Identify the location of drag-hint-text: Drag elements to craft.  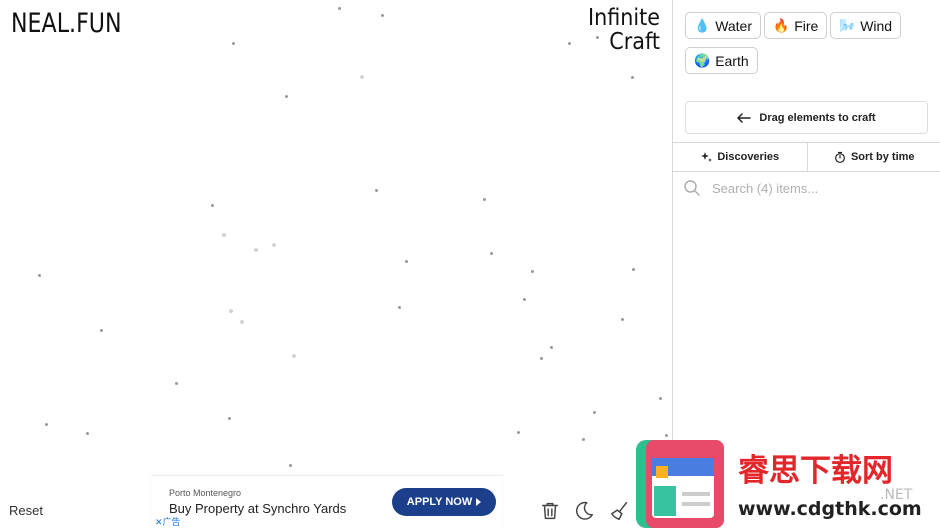
(817, 117).